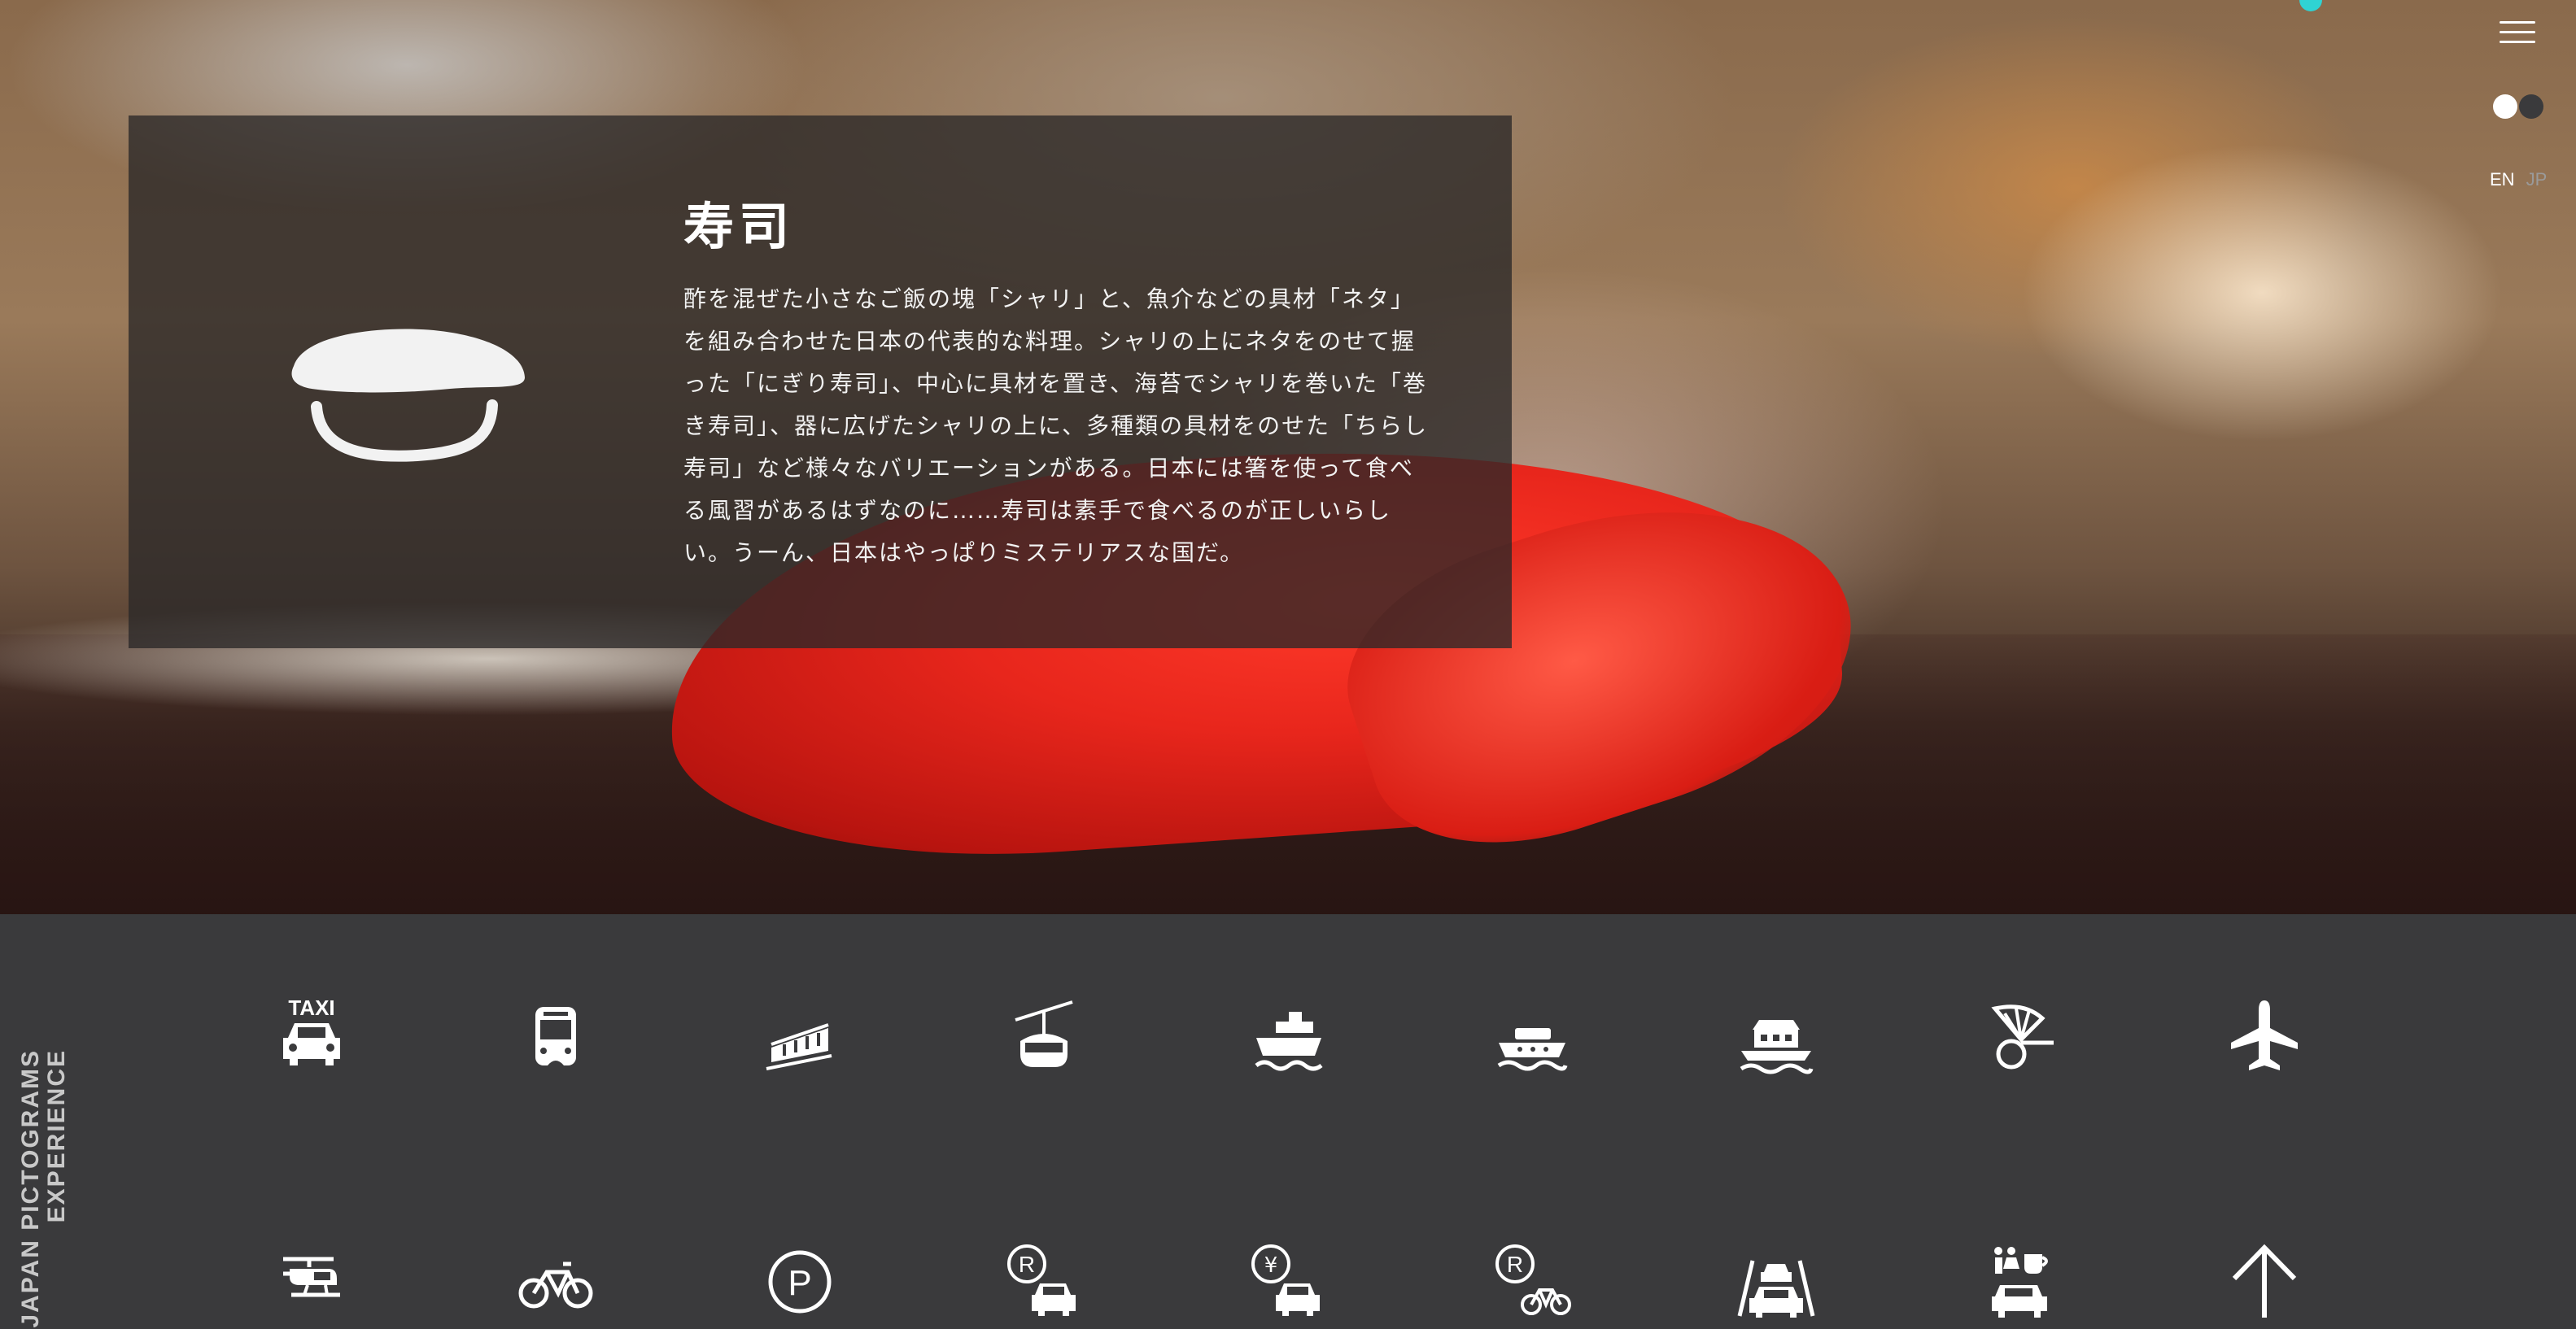 This screenshot has height=1329, width=2576. What do you see at coordinates (2264, 1035) in the screenshot?
I see `airplane-icon` at bounding box center [2264, 1035].